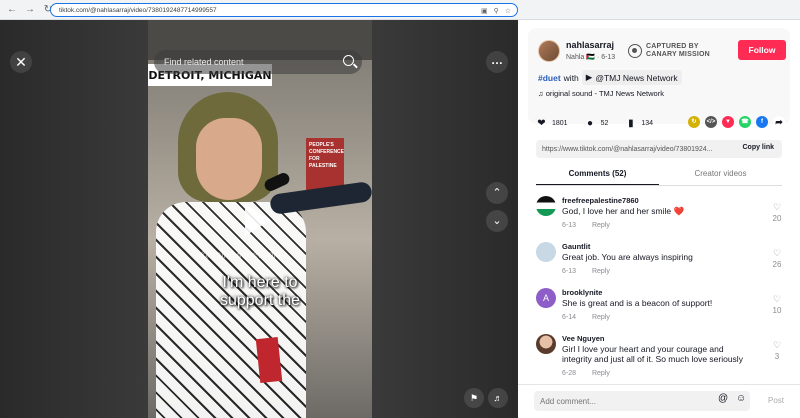 This screenshot has height=418, width=800. What do you see at coordinates (348, 60) in the screenshot?
I see `search-icon` at bounding box center [348, 60].